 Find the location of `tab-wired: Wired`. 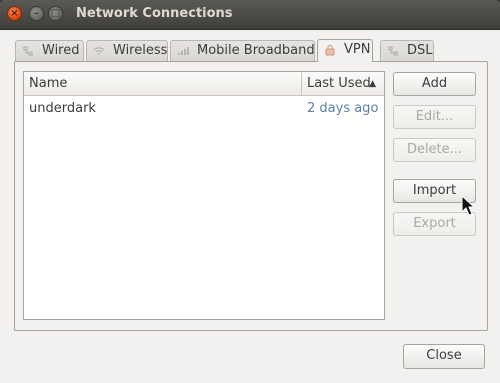

tab-wired: Wired is located at coordinates (49, 50).